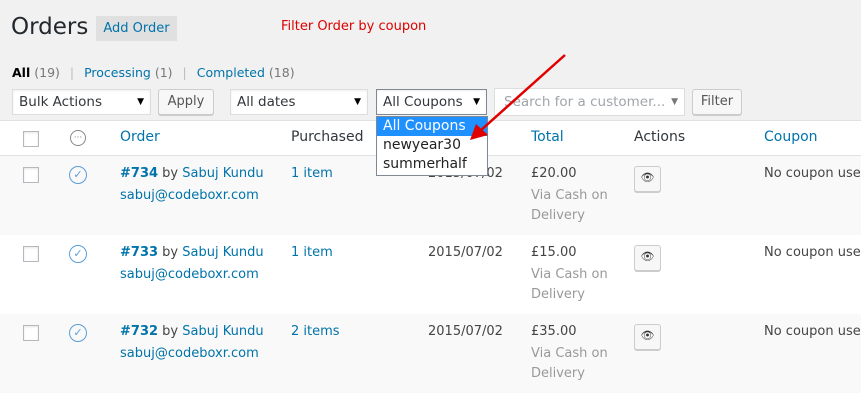  I want to click on annotation-arrow-icon, so click(518, 97).